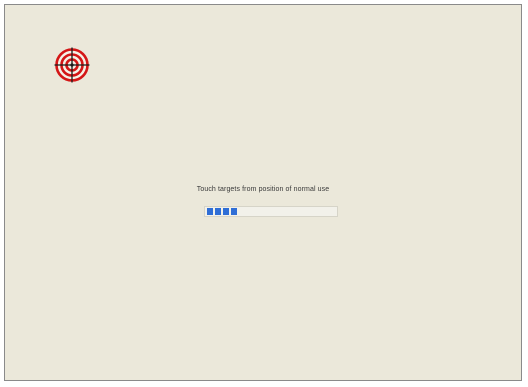 This screenshot has height=387, width=528. I want to click on calibration-progress-bar, so click(271, 211).